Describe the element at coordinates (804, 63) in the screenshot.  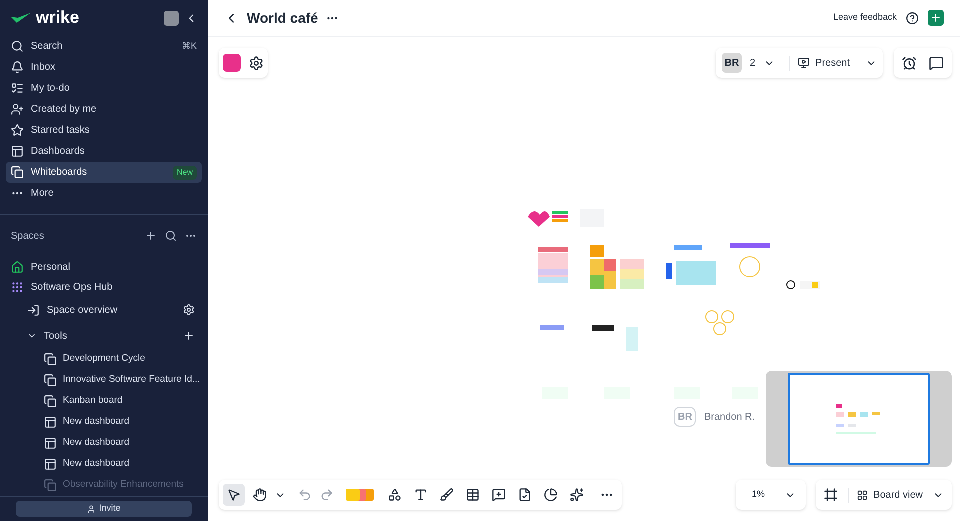
I see `present-icon` at that location.